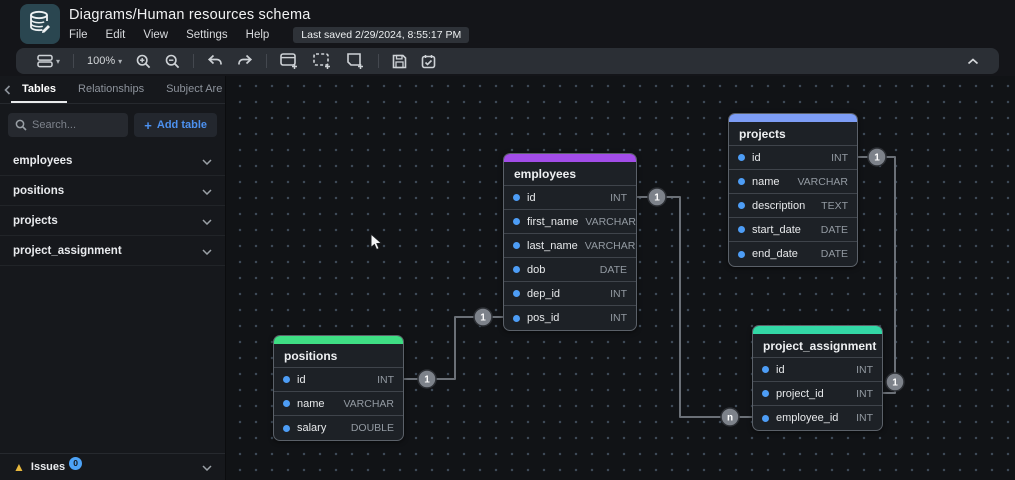 Image resolution: width=1015 pixels, height=480 pixels. Describe the element at coordinates (544, 293) in the screenshot. I see `field-name: dep_id` at that location.